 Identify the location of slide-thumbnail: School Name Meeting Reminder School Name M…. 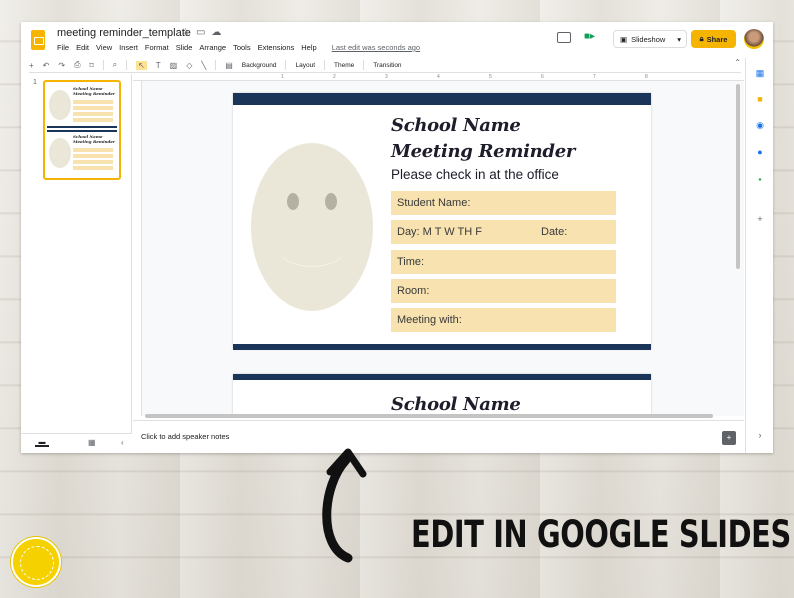
(82, 130).